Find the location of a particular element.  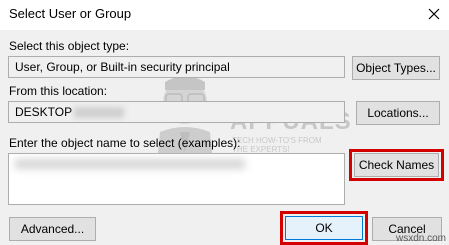

object-type-label: Select this object type: is located at coordinates (69, 46).